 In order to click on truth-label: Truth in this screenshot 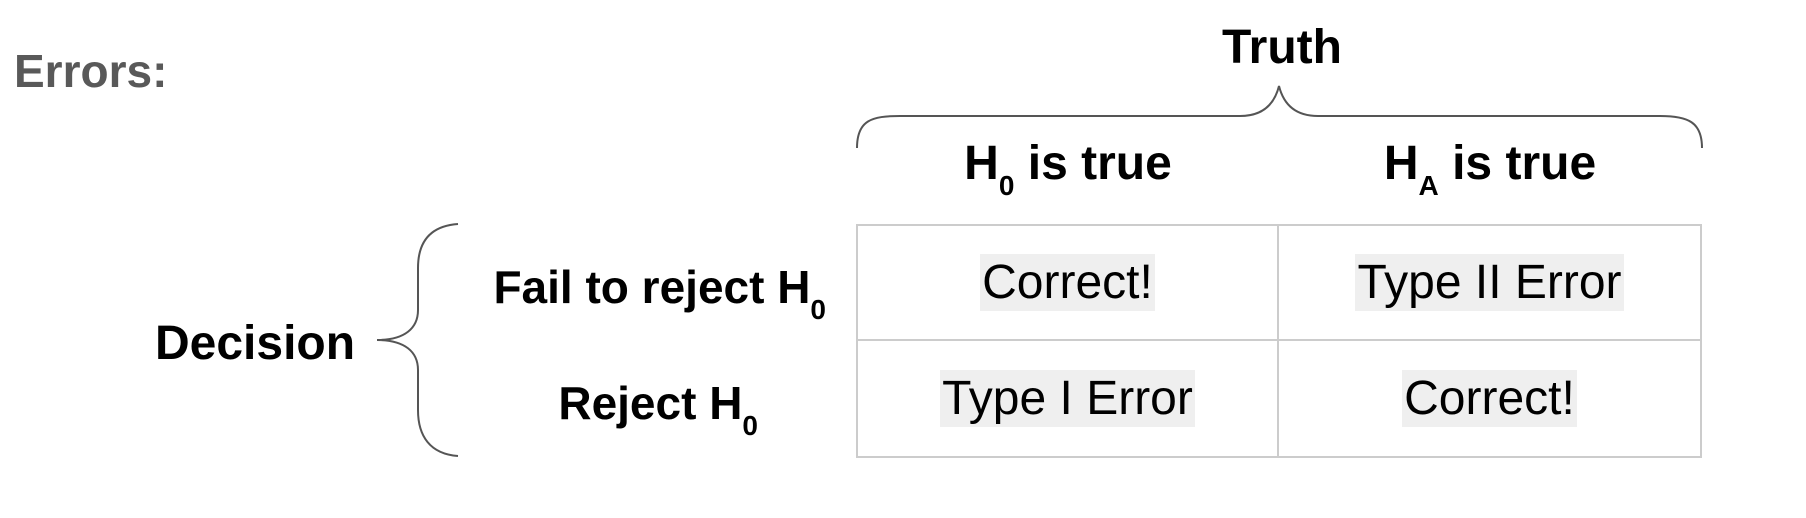, I will do `click(1282, 47)`.